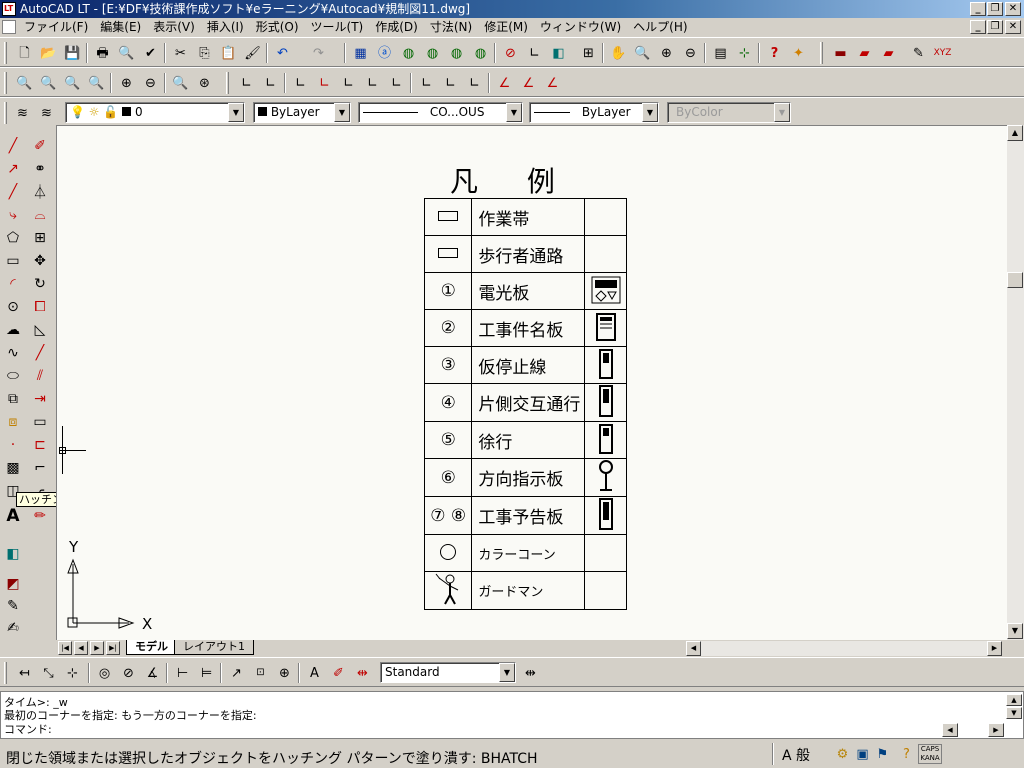 The image size is (1024, 768). Describe the element at coordinates (13, 238) in the screenshot. I see `polygon-icon: ⬠` at that location.